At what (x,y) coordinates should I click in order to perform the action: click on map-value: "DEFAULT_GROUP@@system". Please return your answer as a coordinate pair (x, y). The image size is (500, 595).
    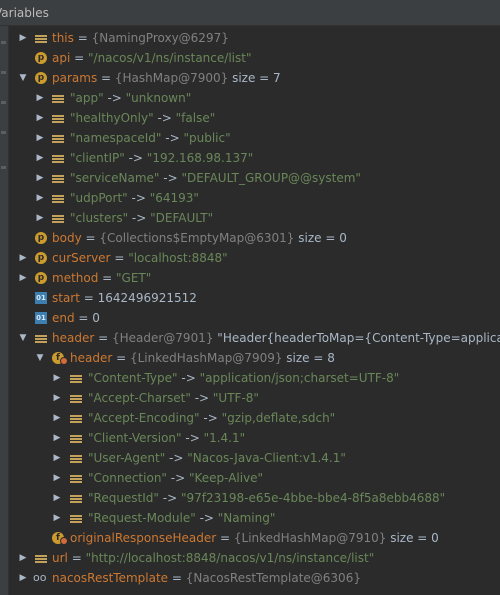
    Looking at the image, I should click on (271, 178).